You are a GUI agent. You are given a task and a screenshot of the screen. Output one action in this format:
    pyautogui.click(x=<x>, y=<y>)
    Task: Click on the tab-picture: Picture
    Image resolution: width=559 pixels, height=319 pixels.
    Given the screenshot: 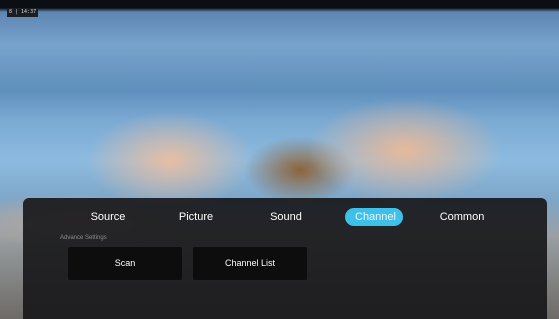 What is the action you would take?
    pyautogui.click(x=196, y=217)
    